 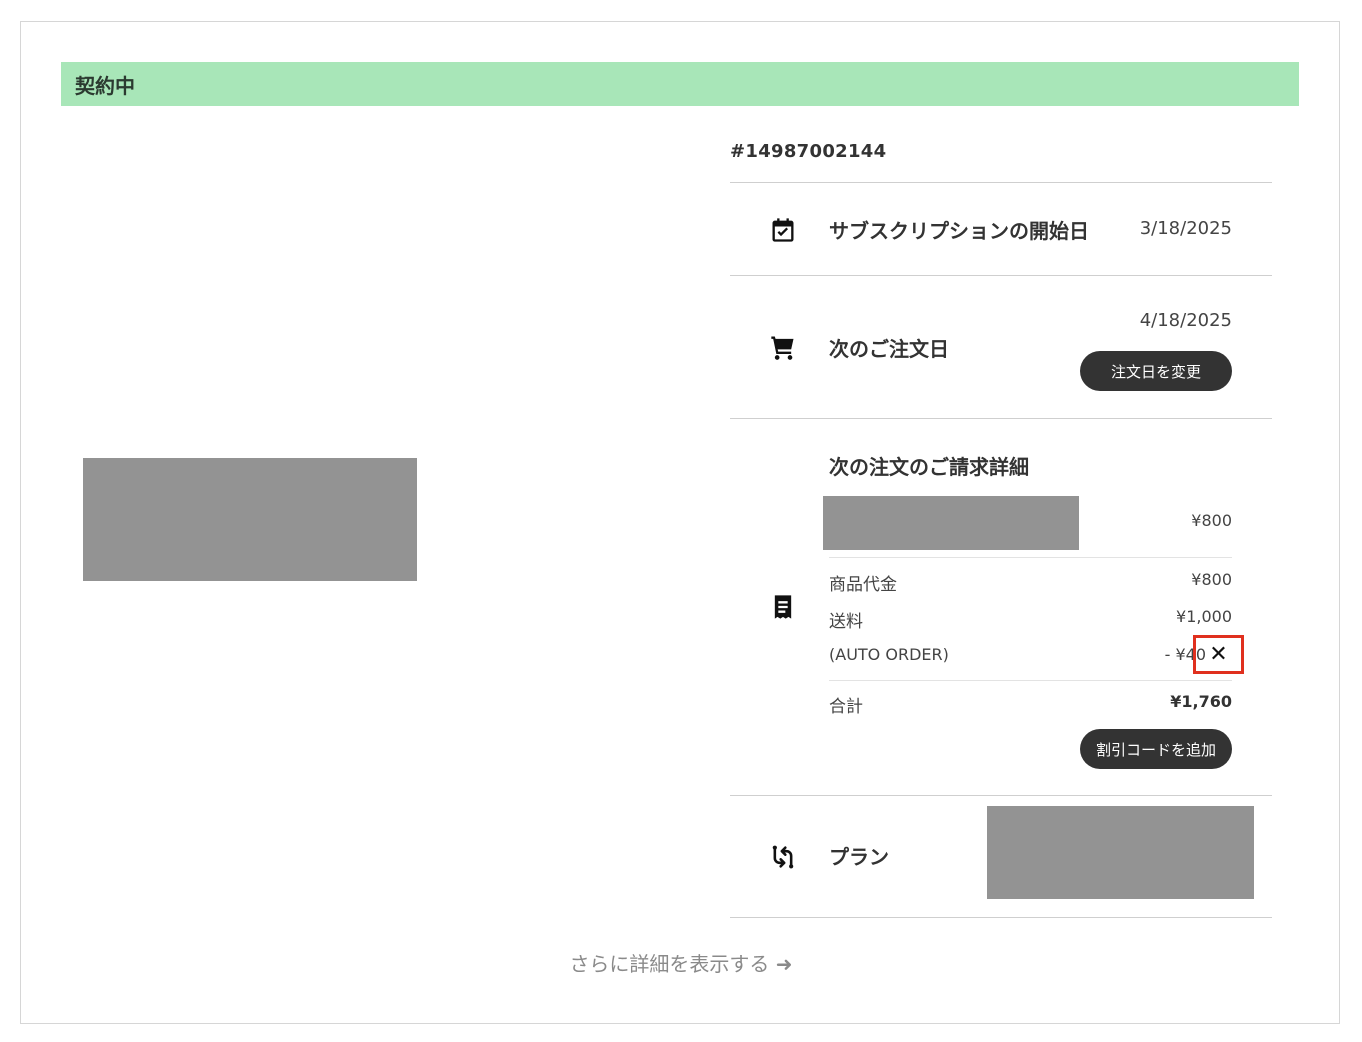 What do you see at coordinates (783, 857) in the screenshot?
I see `swap-arrows-icon` at bounding box center [783, 857].